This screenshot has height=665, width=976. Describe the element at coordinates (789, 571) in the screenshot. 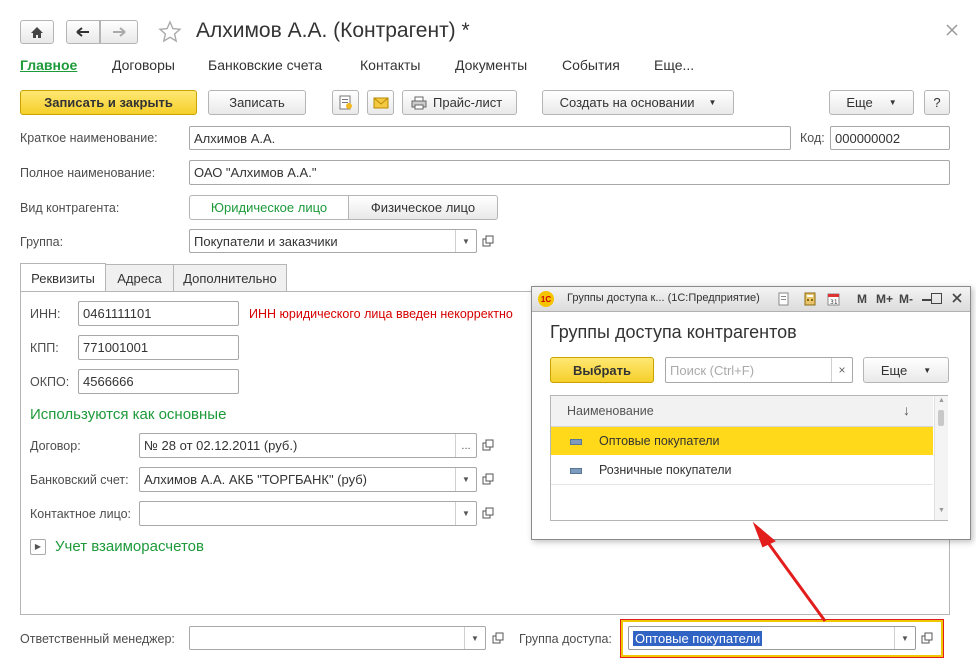

I see `annotation-arrow` at that location.